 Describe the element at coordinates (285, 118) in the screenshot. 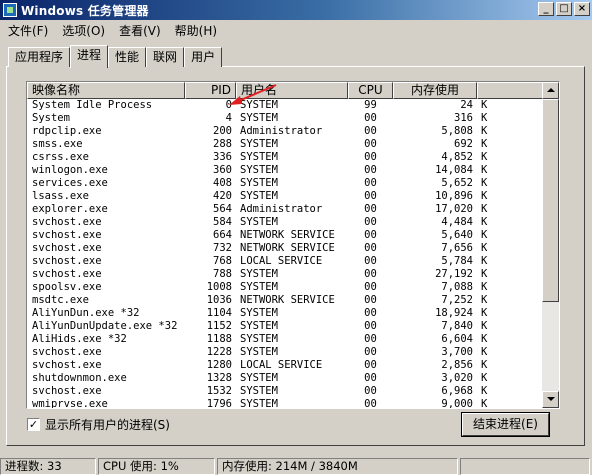

I see `table-row: System 4 SYSTEM 00 316 K` at that location.